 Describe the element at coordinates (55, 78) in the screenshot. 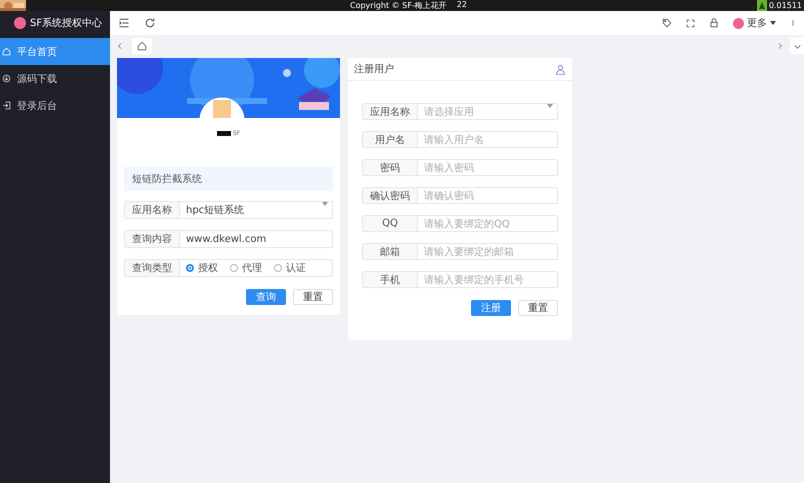

I see `nav-item: 源码下载` at that location.